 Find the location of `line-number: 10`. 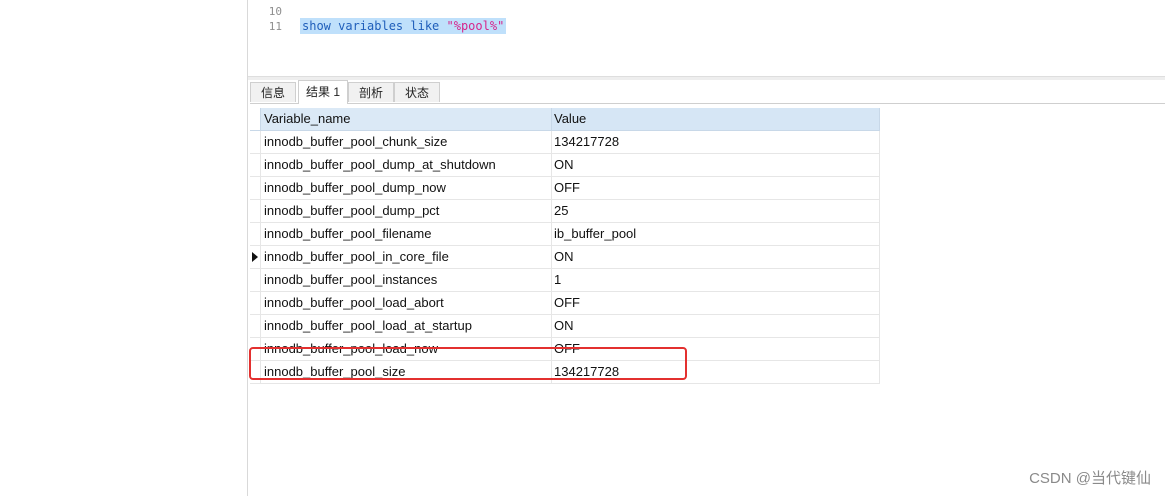

line-number: 10 is located at coordinates (275, 11).